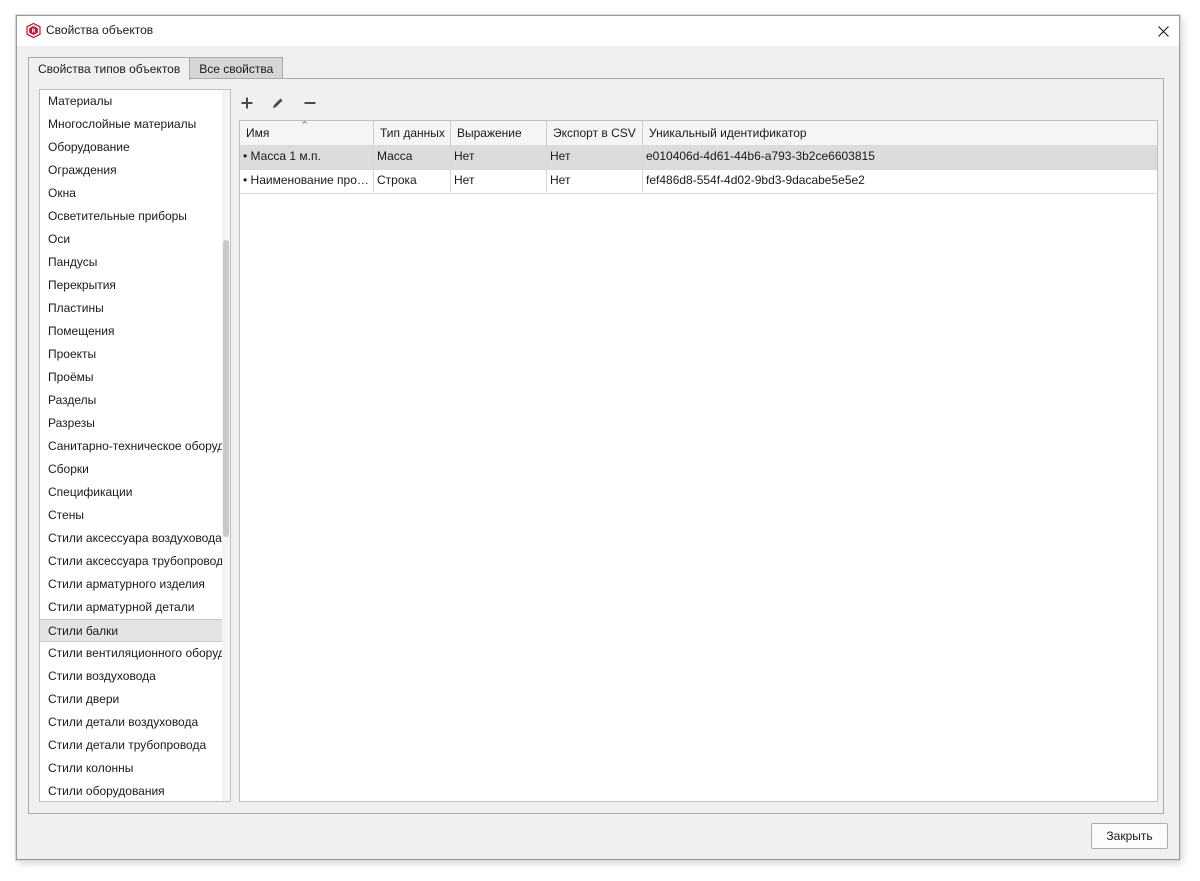  Describe the element at coordinates (1129, 836) in the screenshot. I see `close-button: Закрыть` at that location.